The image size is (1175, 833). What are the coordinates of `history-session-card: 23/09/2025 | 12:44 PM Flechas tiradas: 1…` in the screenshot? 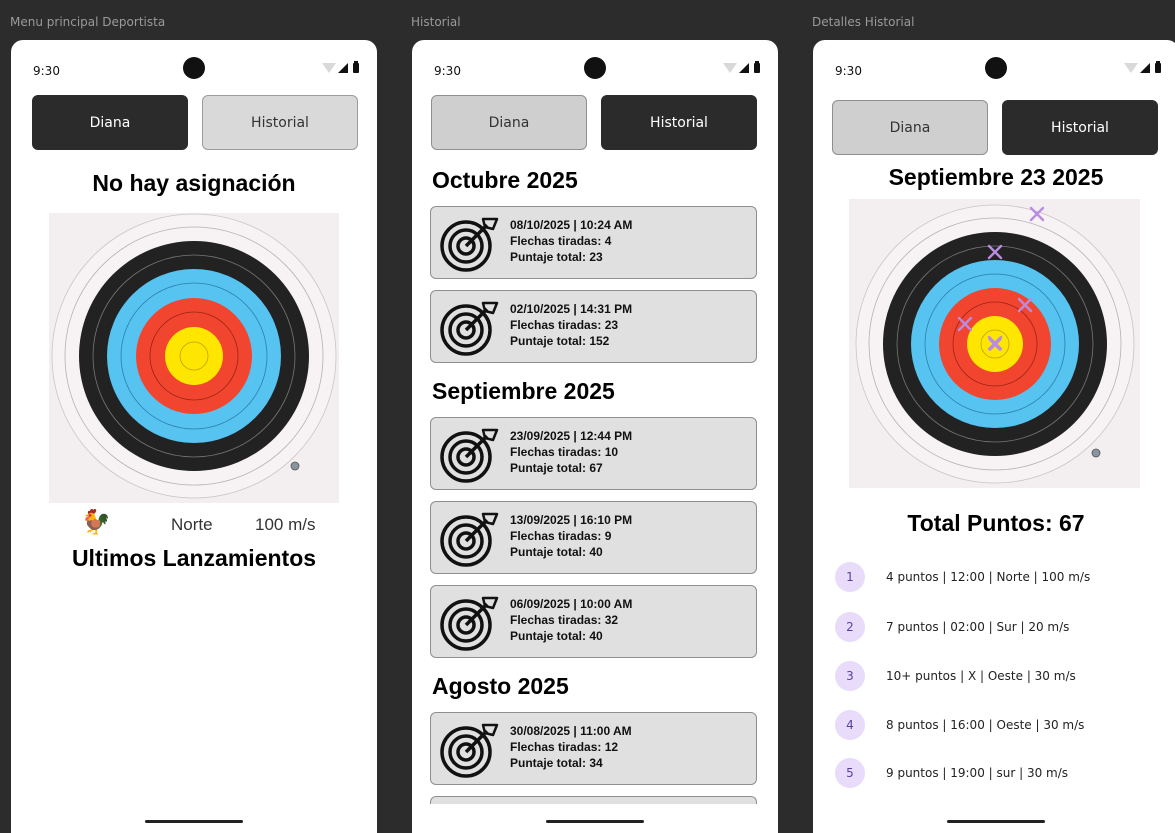 It's located at (593, 453).